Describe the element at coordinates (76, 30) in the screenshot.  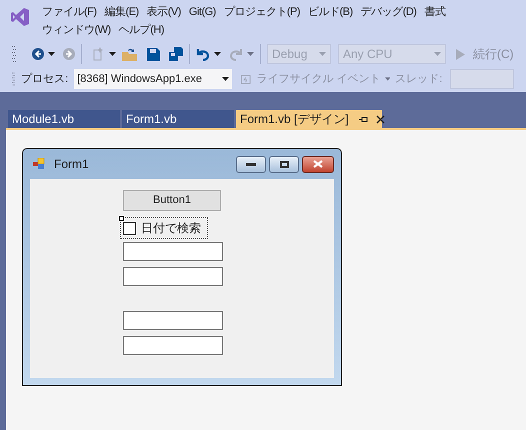
I see `menu-item: ウィンドウ(W)` at that location.